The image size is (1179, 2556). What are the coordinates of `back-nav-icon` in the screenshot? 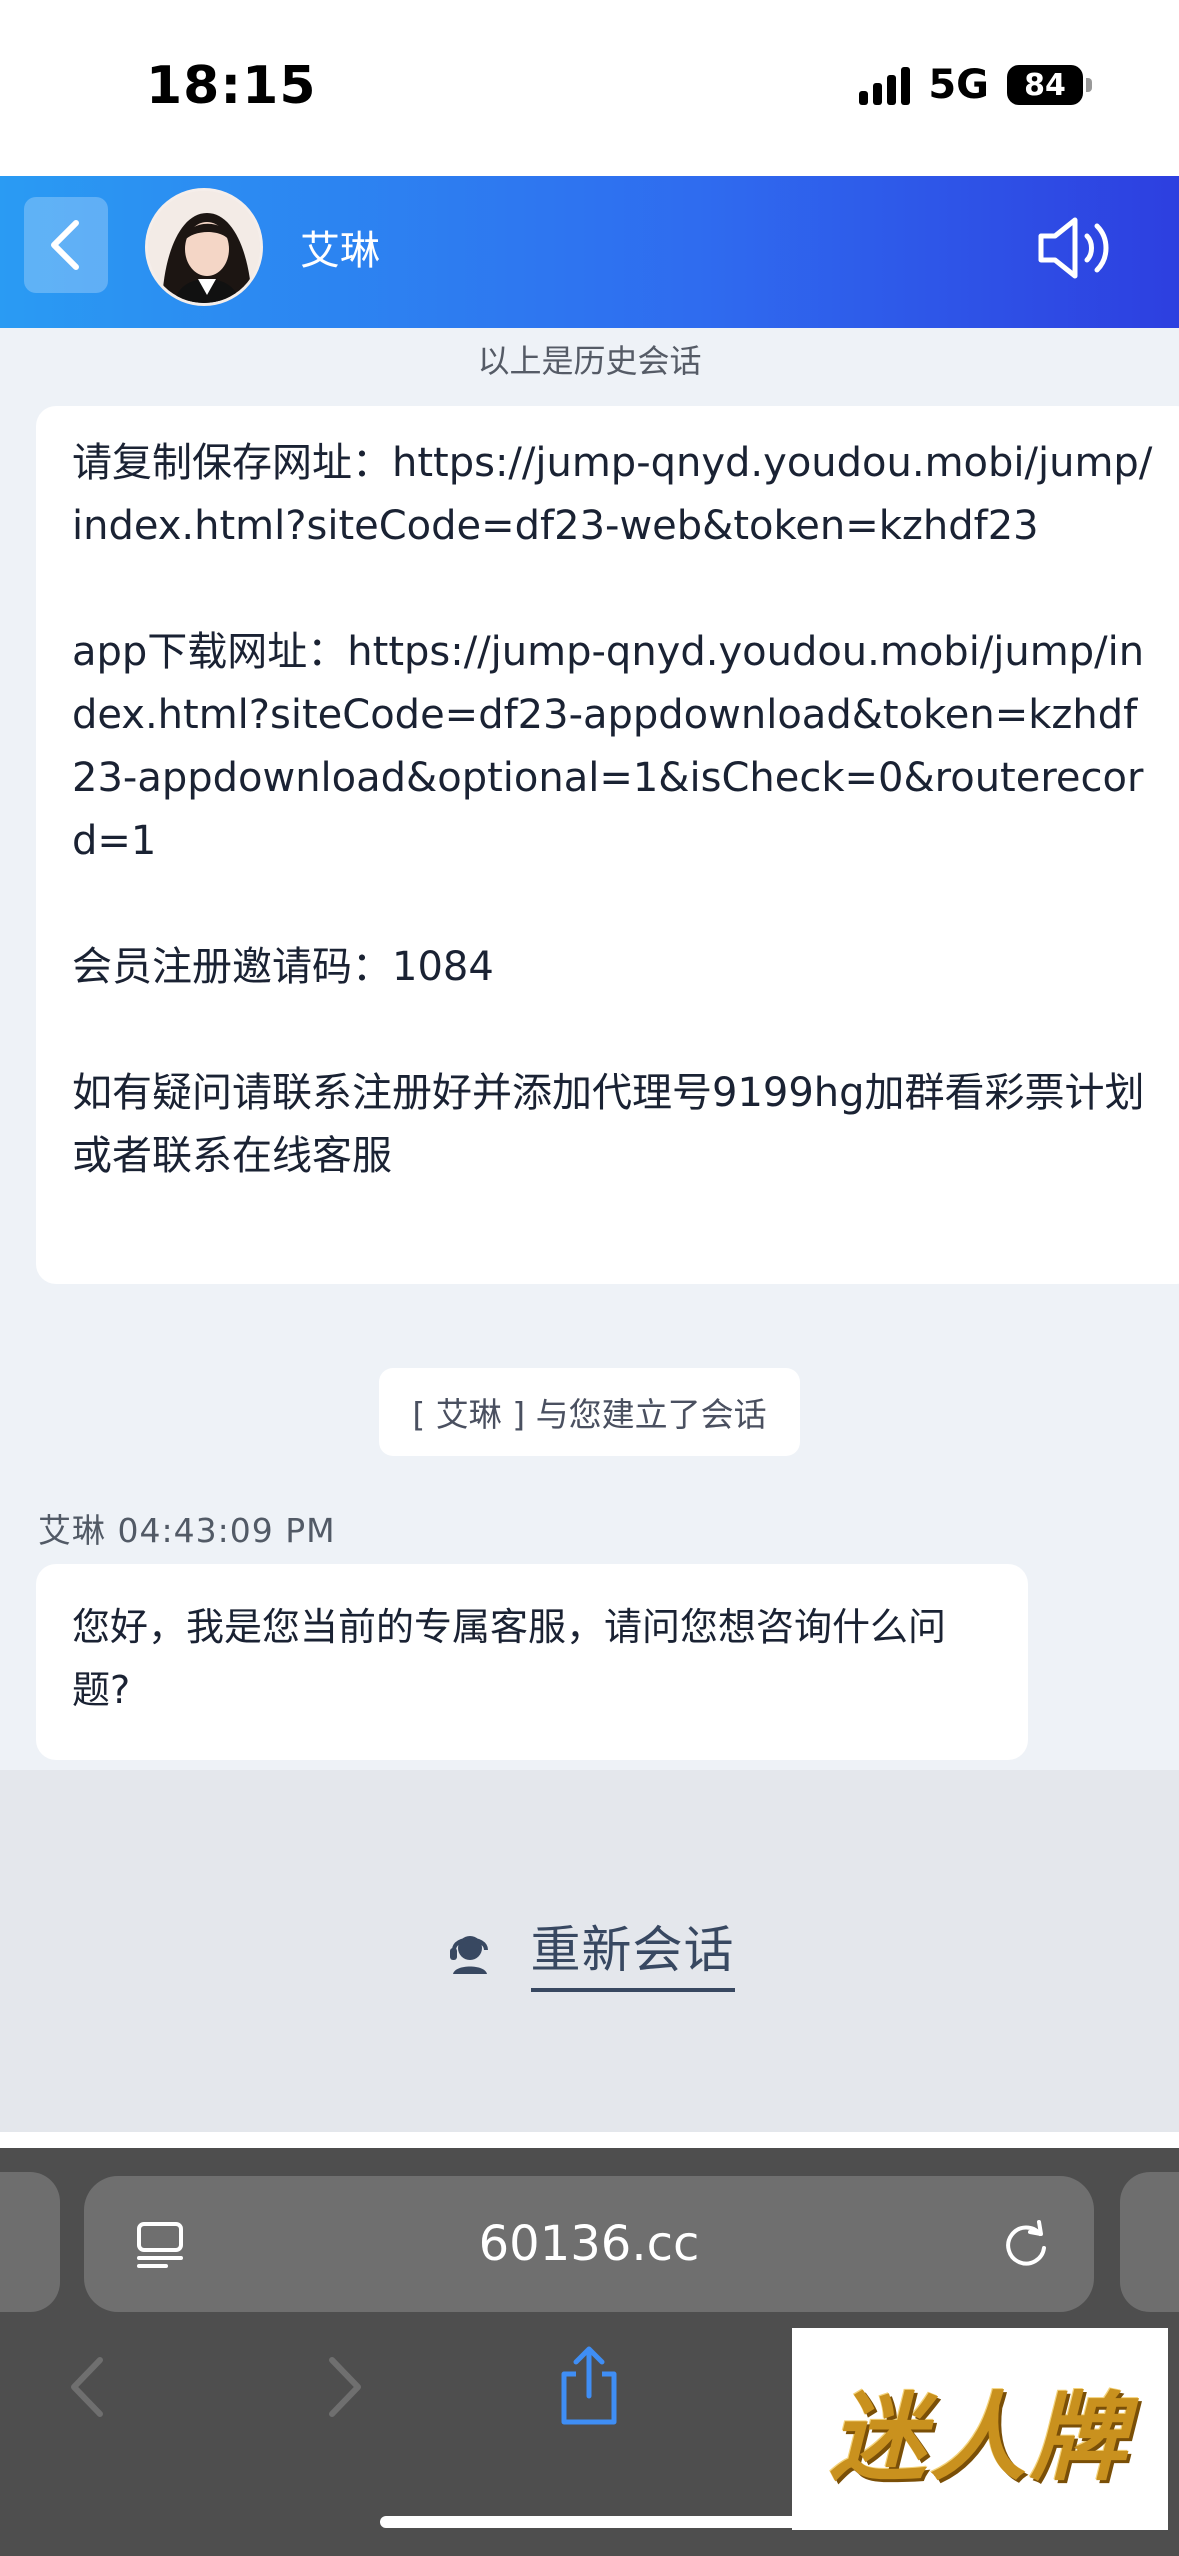 It's located at (88, 2387).